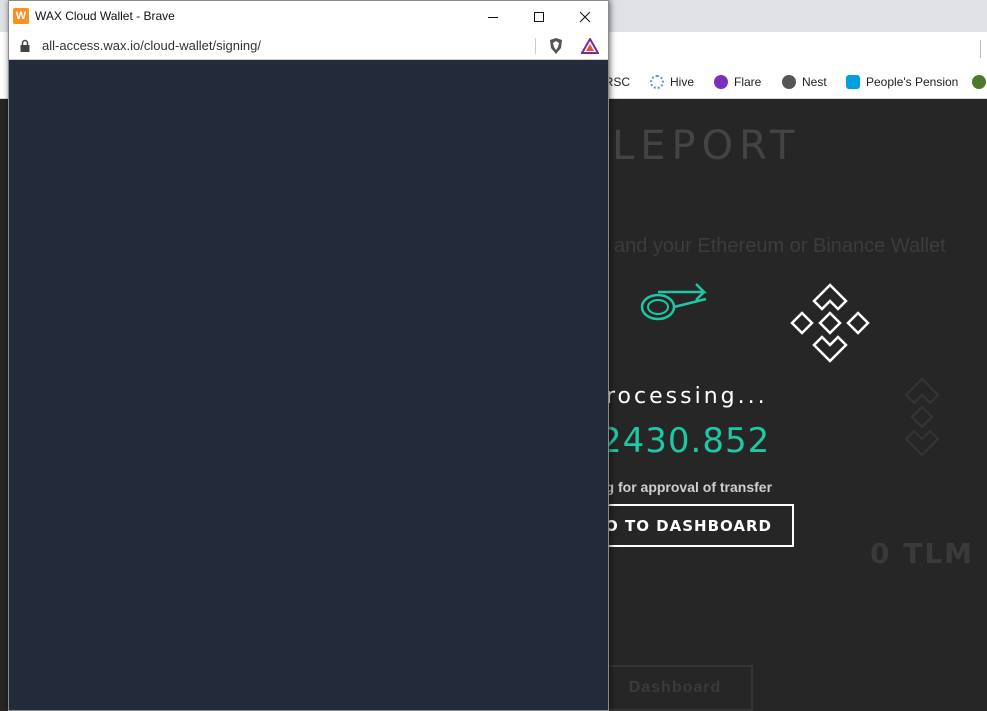  I want to click on minimize-icon, so click(493, 17).